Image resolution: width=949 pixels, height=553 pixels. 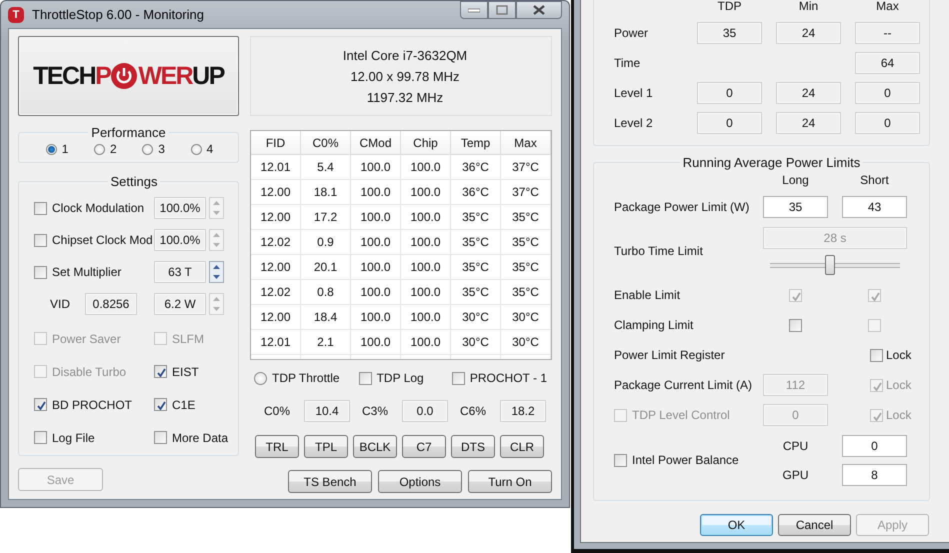 What do you see at coordinates (830, 265) in the screenshot?
I see `slider-thumb` at bounding box center [830, 265].